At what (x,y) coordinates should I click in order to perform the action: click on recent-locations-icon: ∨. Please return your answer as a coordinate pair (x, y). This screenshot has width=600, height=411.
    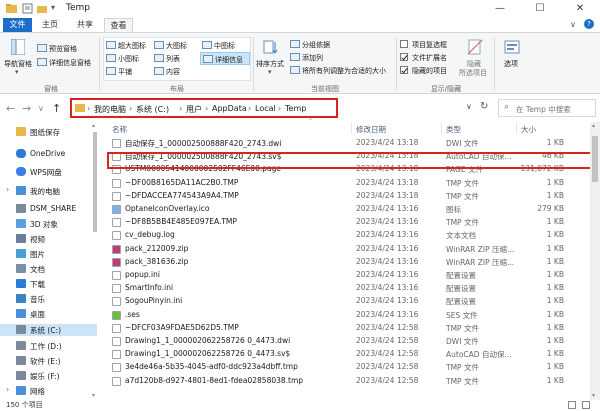
    Looking at the image, I should click on (41, 108).